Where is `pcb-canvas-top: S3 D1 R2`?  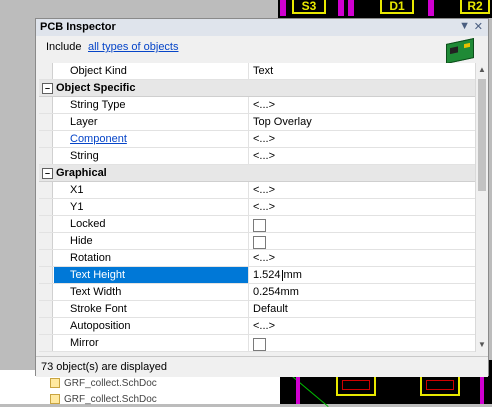
pcb-canvas-top: S3 D1 R2 is located at coordinates (385, 9).